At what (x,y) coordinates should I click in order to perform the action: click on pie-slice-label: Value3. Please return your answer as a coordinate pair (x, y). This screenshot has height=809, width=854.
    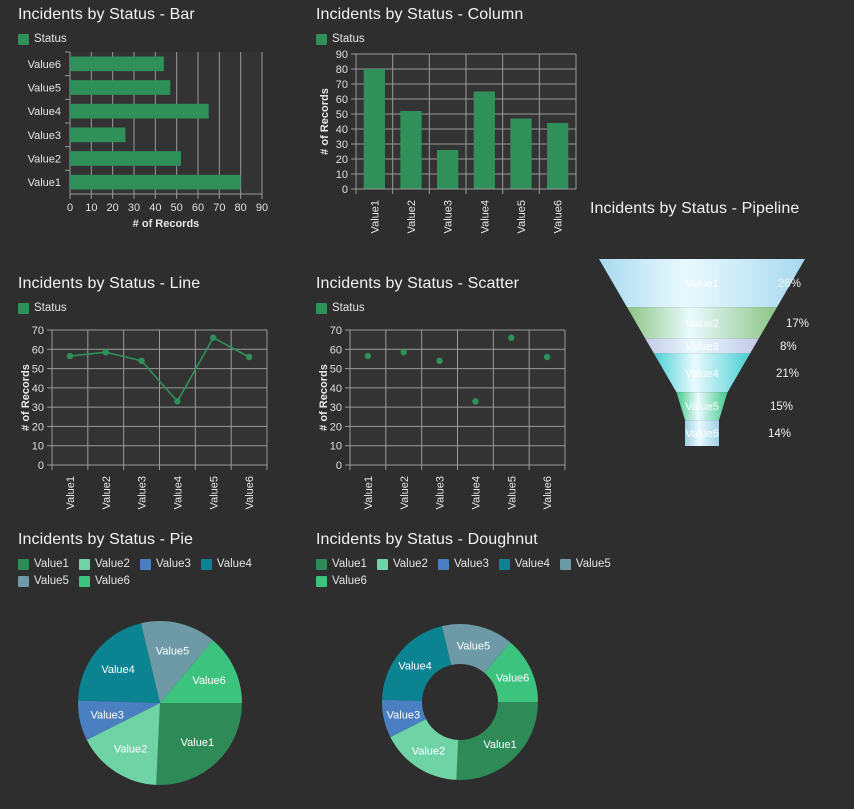
    Looking at the image, I should click on (106, 716).